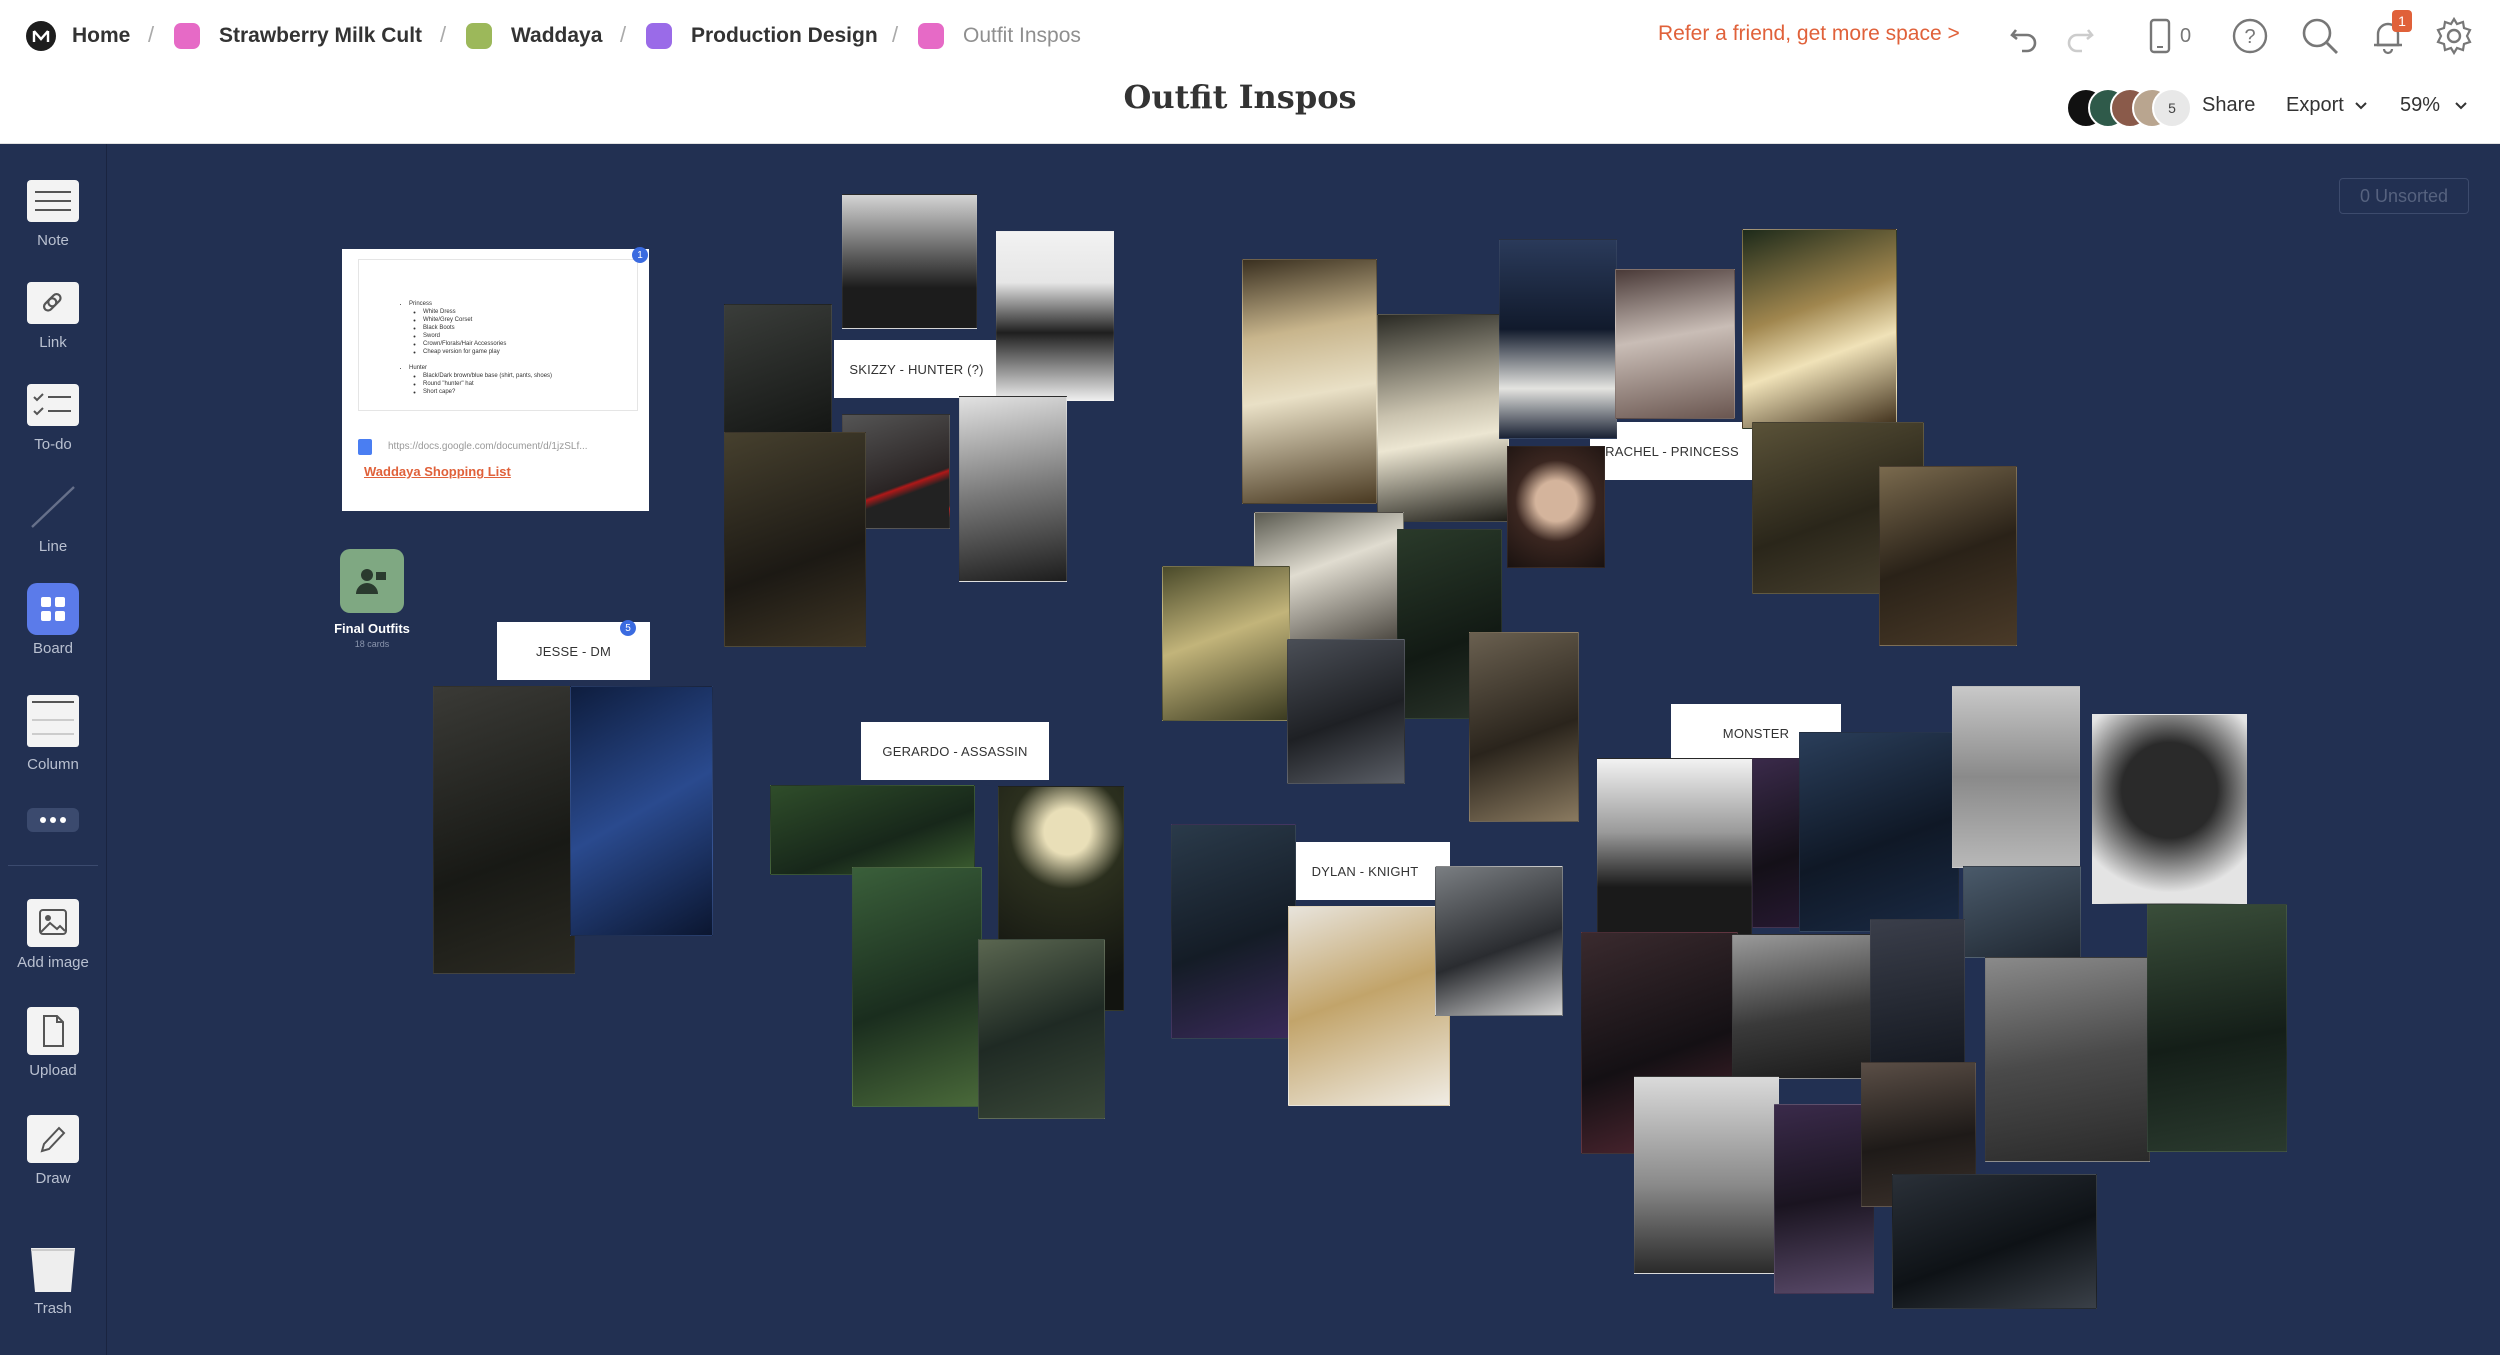  Describe the element at coordinates (2434, 105) in the screenshot. I see `zoom-dropdown: 59%` at that location.